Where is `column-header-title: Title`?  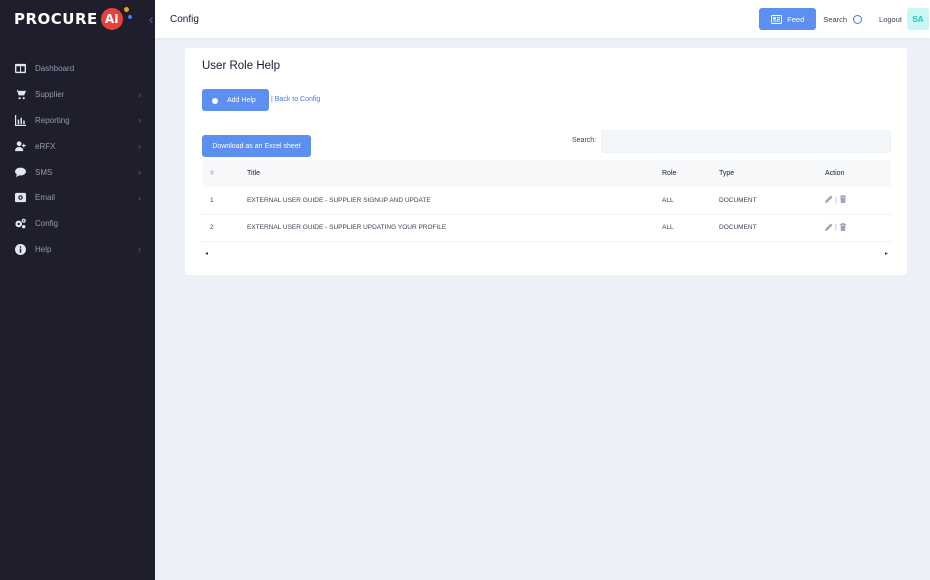 column-header-title: Title is located at coordinates (454, 173).